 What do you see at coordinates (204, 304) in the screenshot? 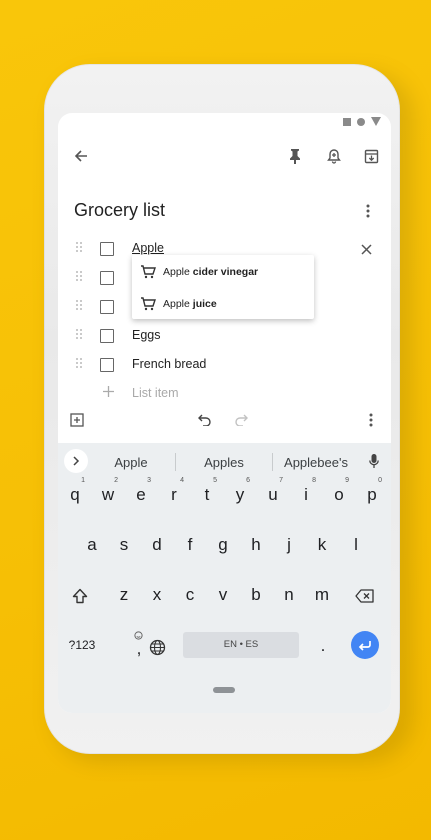
I see `suggestion-completion: juice` at bounding box center [204, 304].